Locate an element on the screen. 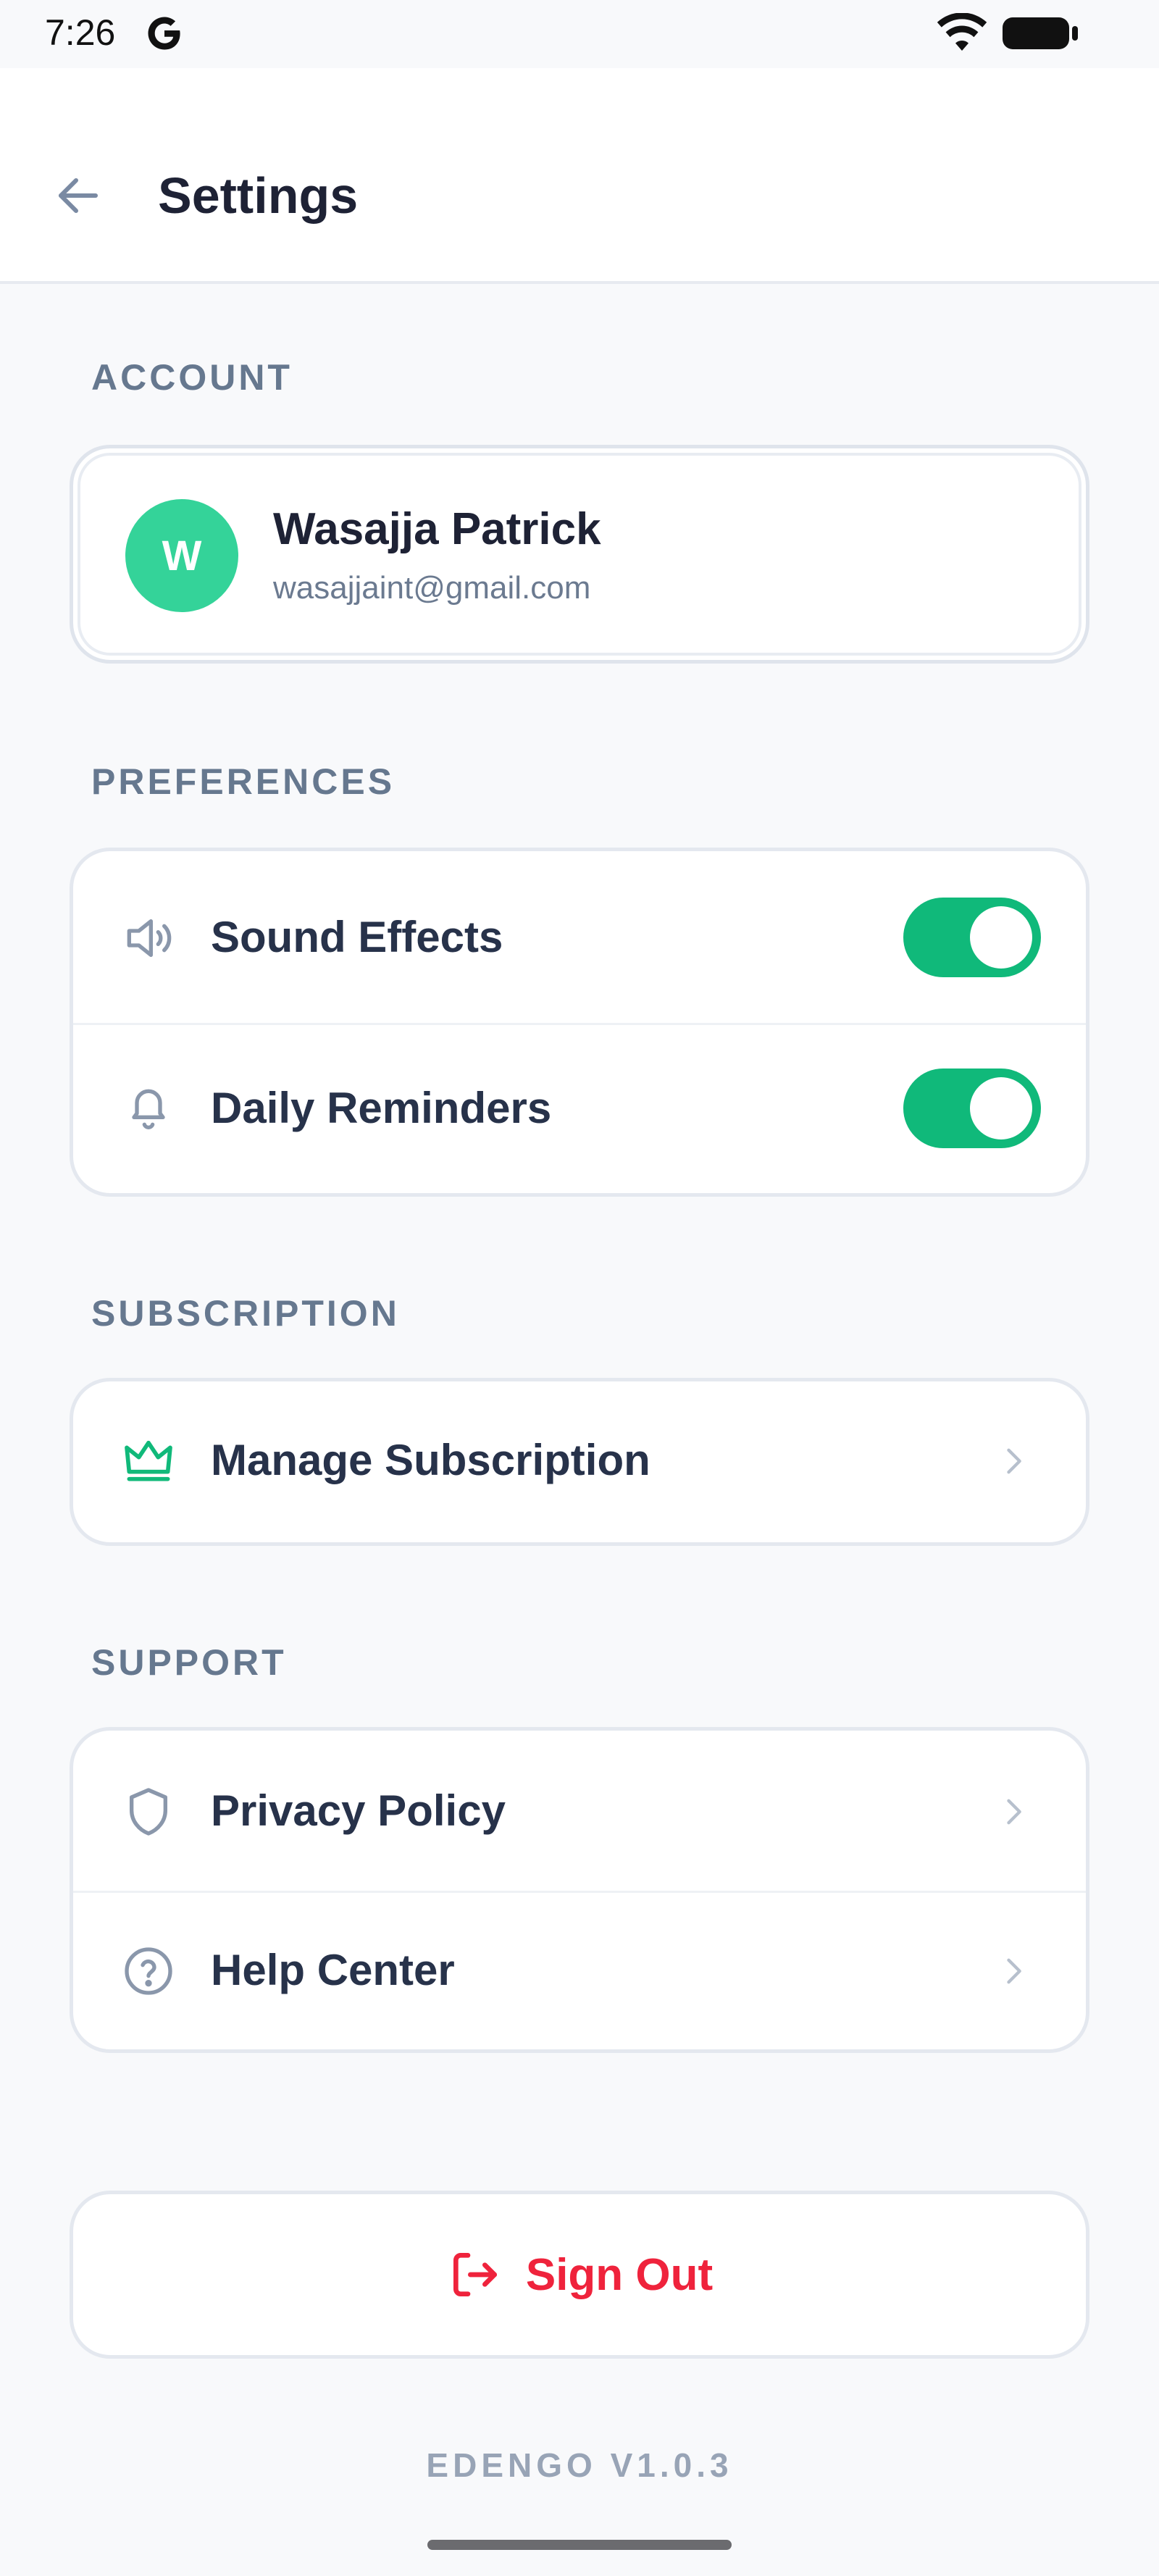 The width and height of the screenshot is (1159, 2576). help-center-label: Help Center is located at coordinates (333, 1970).